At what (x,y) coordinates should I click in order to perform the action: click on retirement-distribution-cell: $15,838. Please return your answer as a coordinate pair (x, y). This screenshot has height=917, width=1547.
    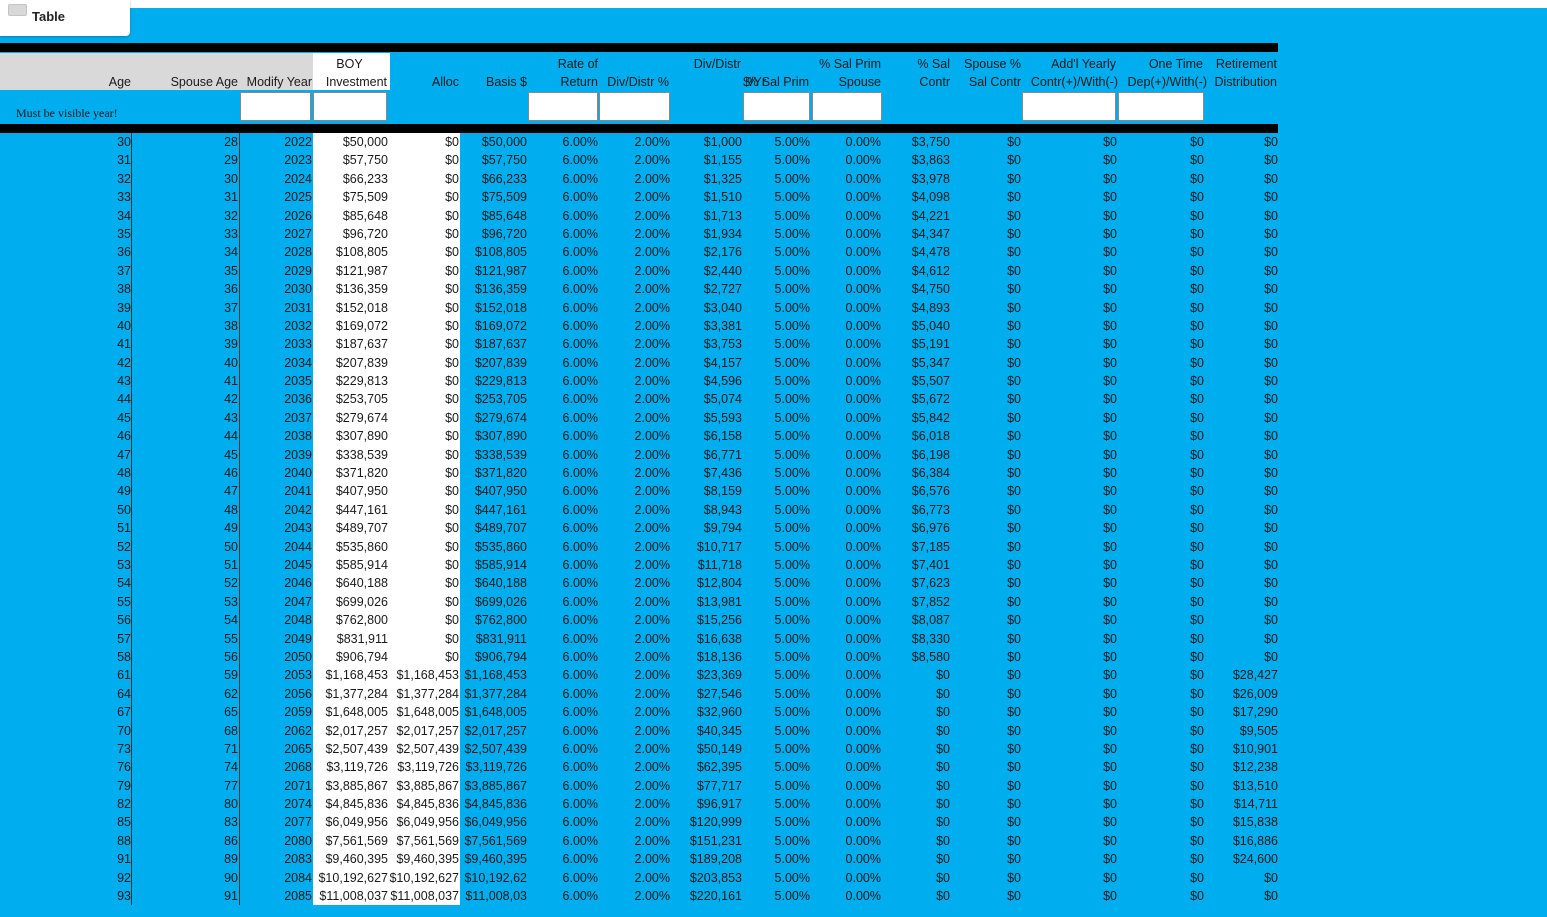
    Looking at the image, I should click on (1255, 822).